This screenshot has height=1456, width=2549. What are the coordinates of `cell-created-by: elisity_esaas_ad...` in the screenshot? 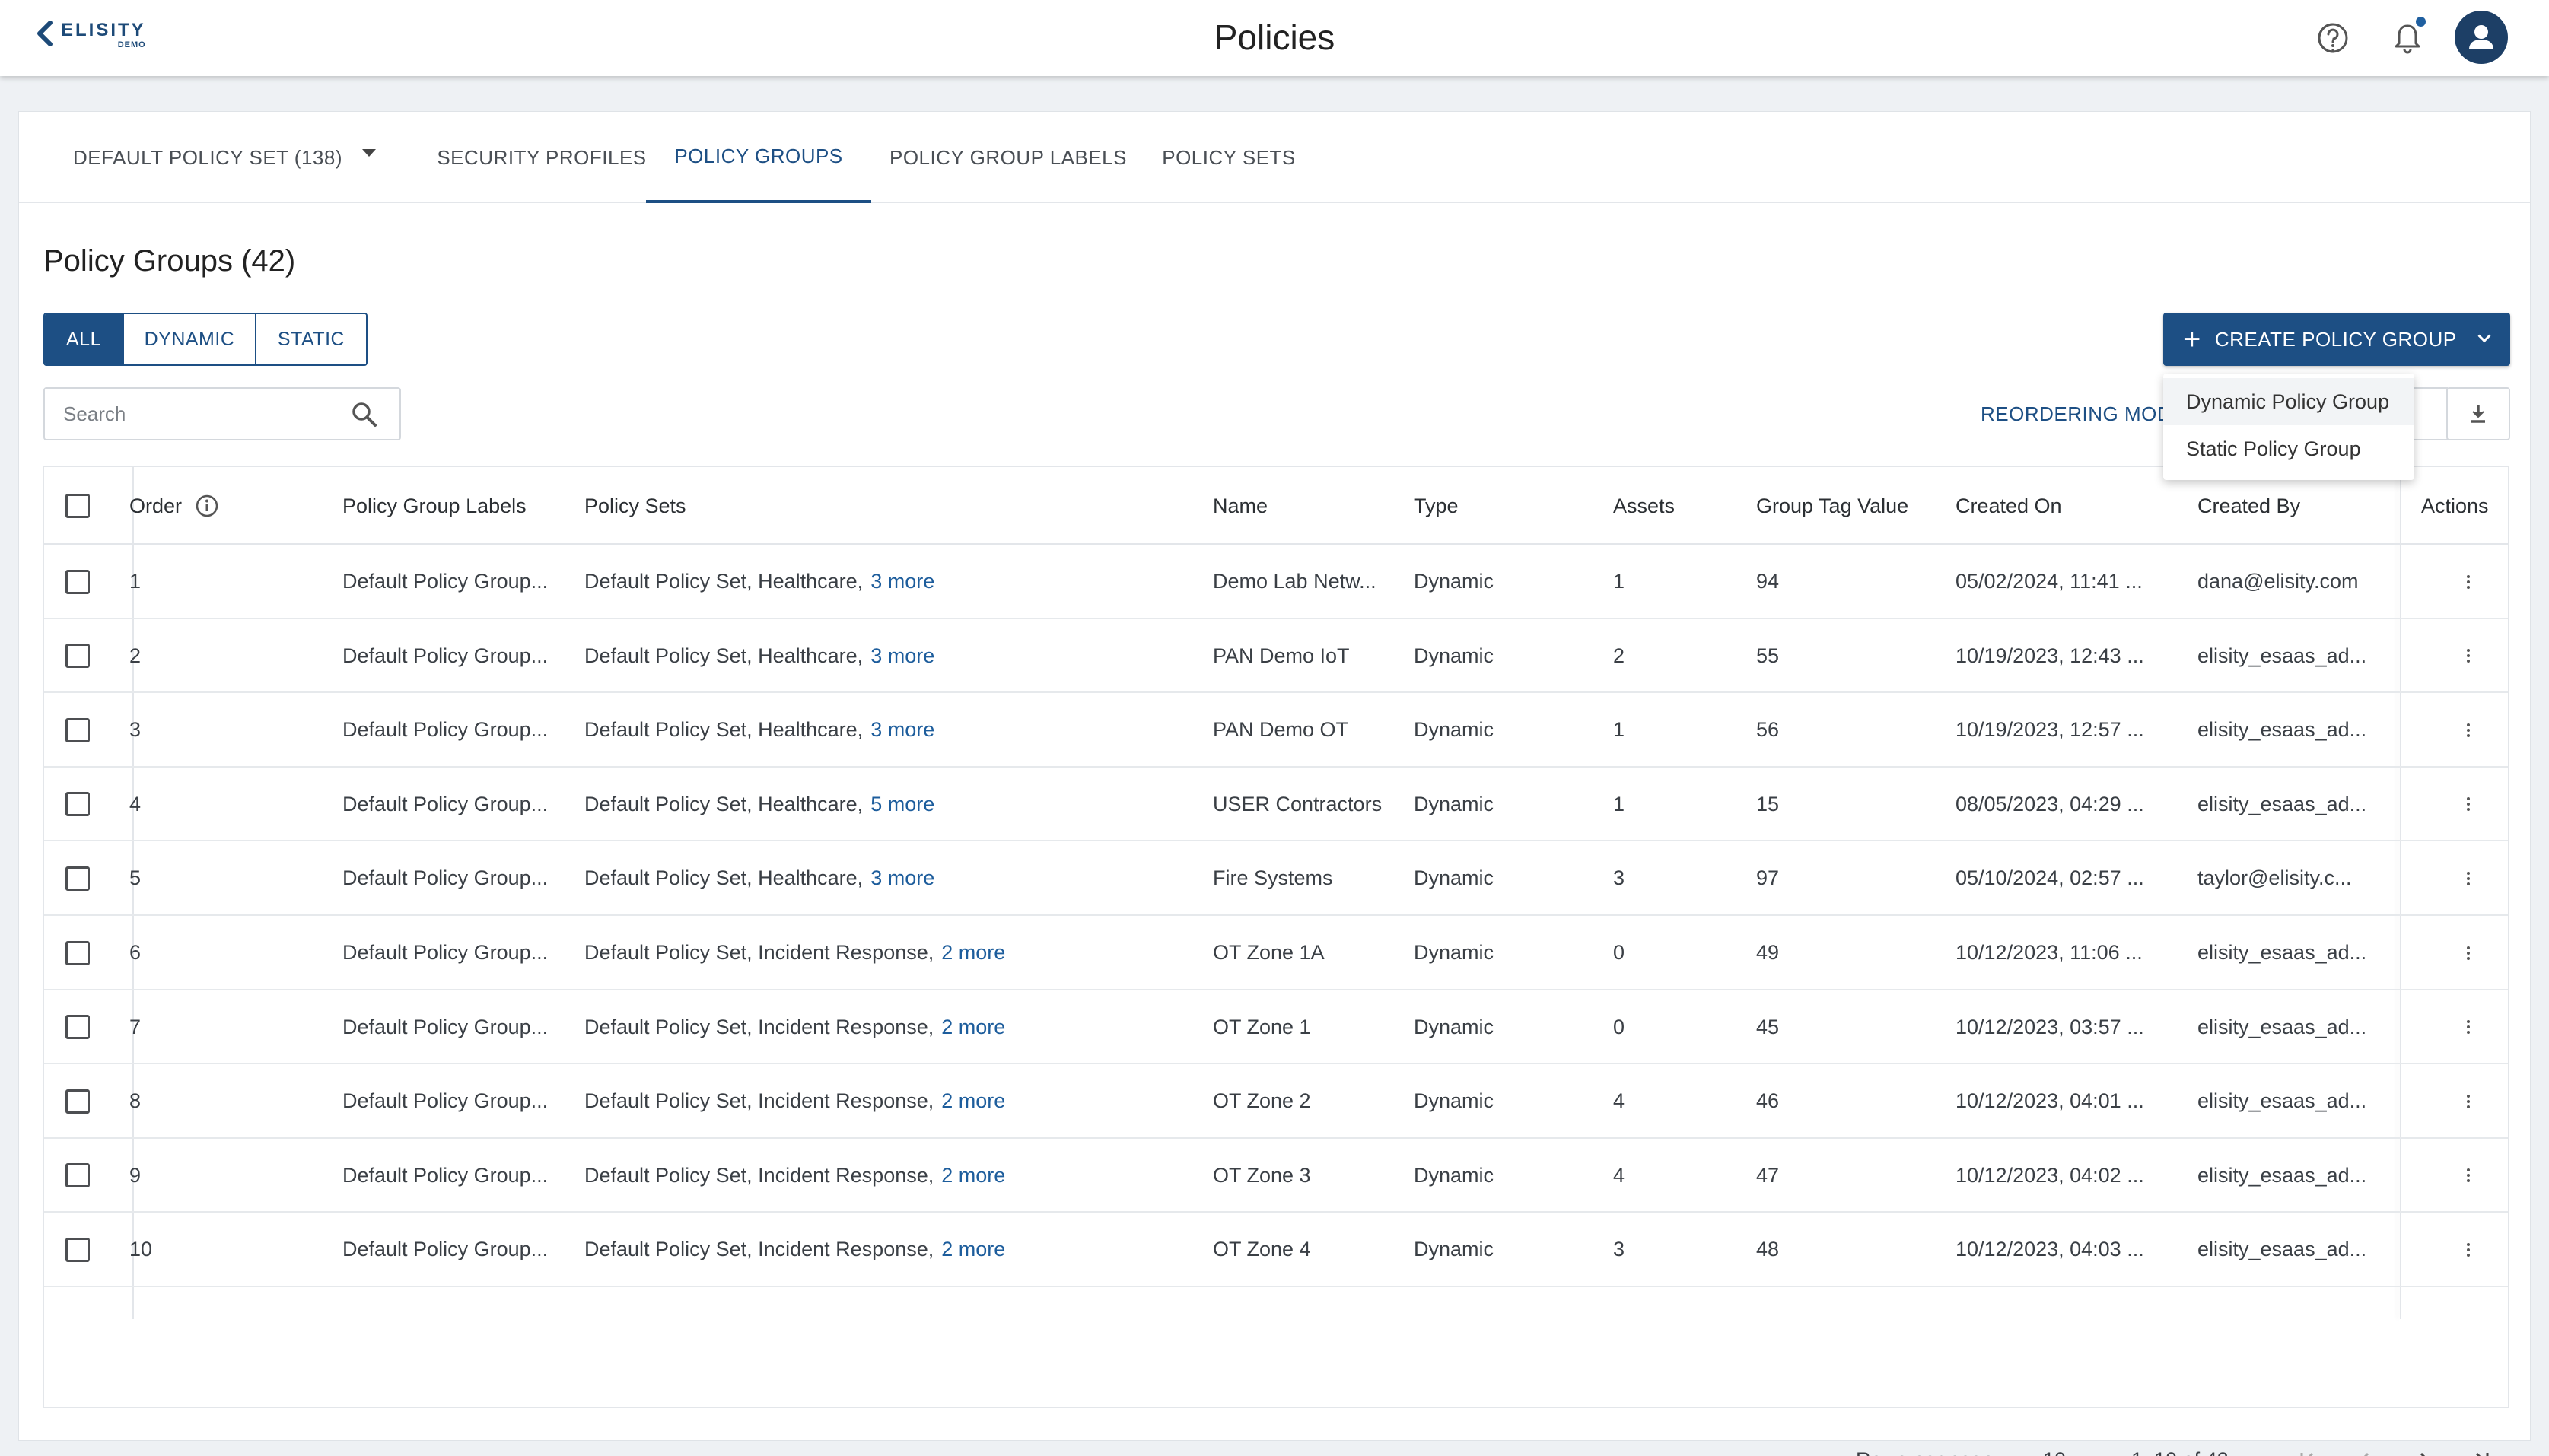 It's located at (2282, 1026).